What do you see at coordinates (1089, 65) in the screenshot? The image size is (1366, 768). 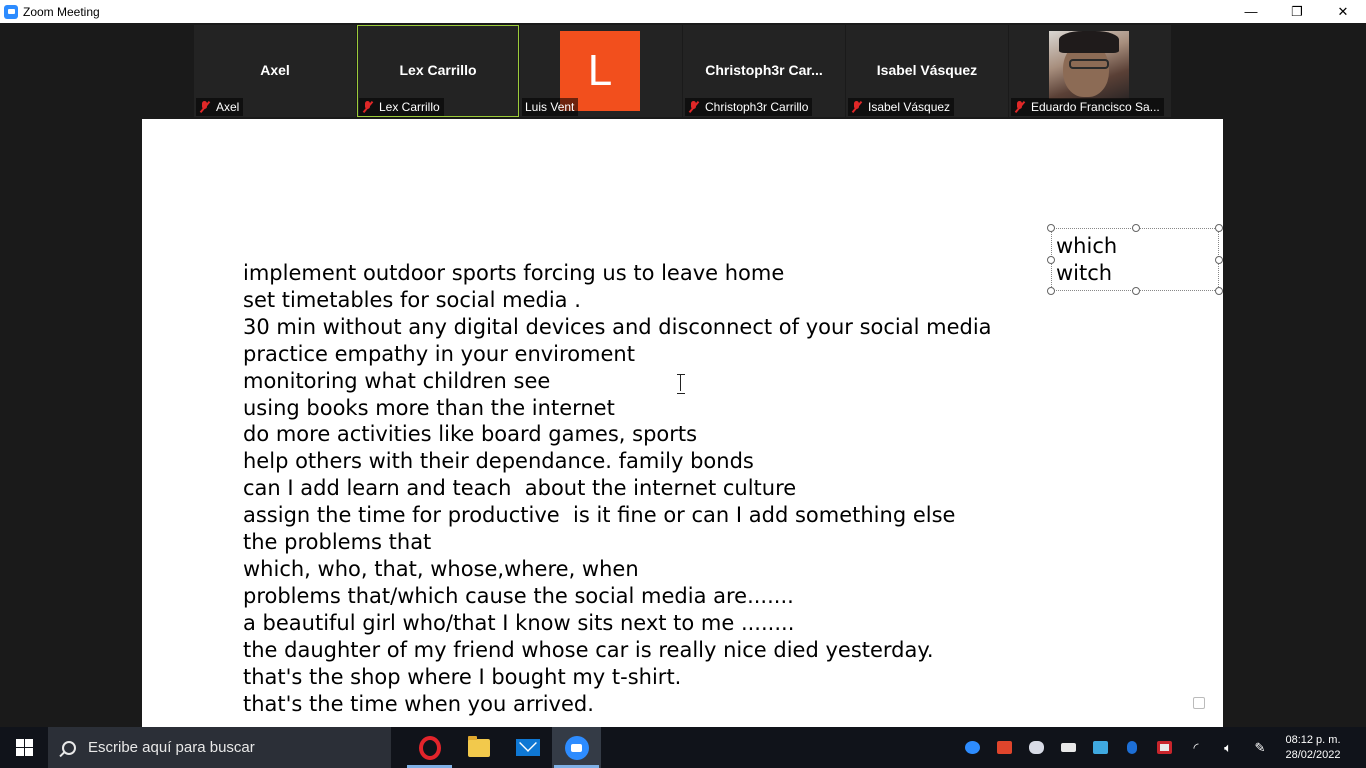 I see `participant-video` at bounding box center [1089, 65].